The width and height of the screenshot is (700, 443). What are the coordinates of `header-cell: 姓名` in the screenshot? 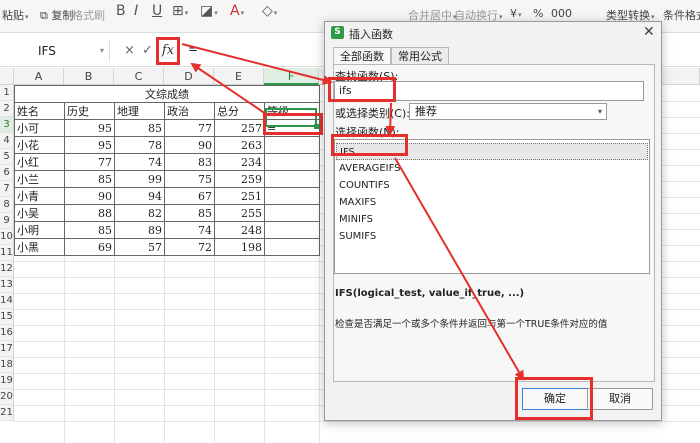 It's located at (39, 111).